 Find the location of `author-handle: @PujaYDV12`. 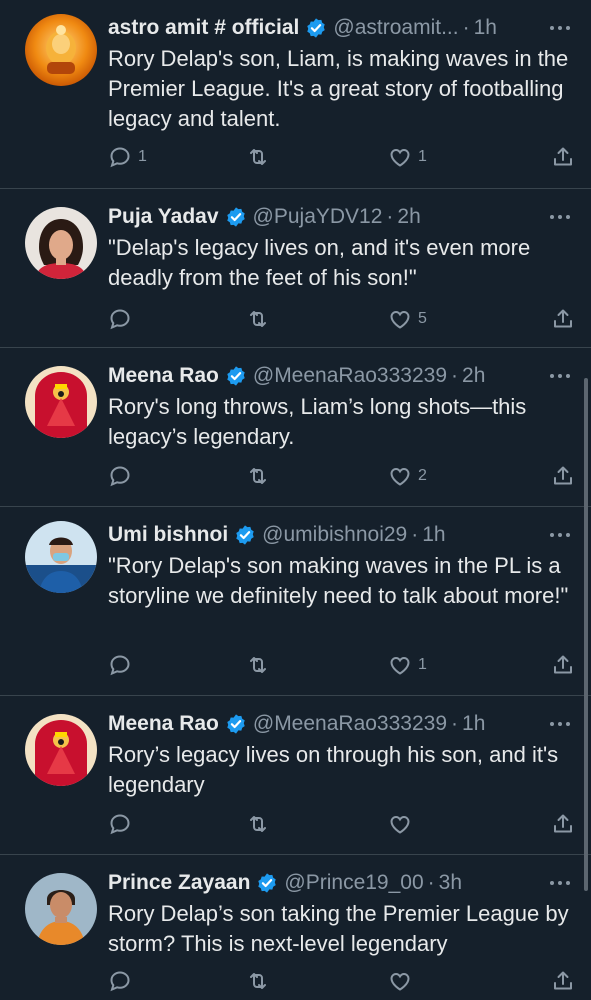

author-handle: @PujaYDV12 is located at coordinates (318, 217).